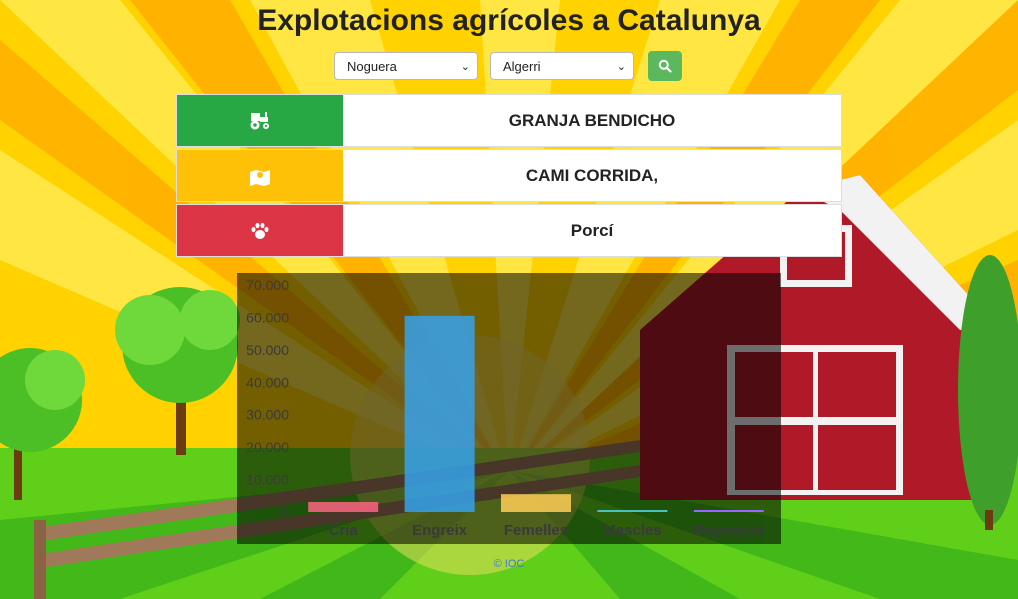  I want to click on municipi-select: Algerri ⌄, so click(562, 66).